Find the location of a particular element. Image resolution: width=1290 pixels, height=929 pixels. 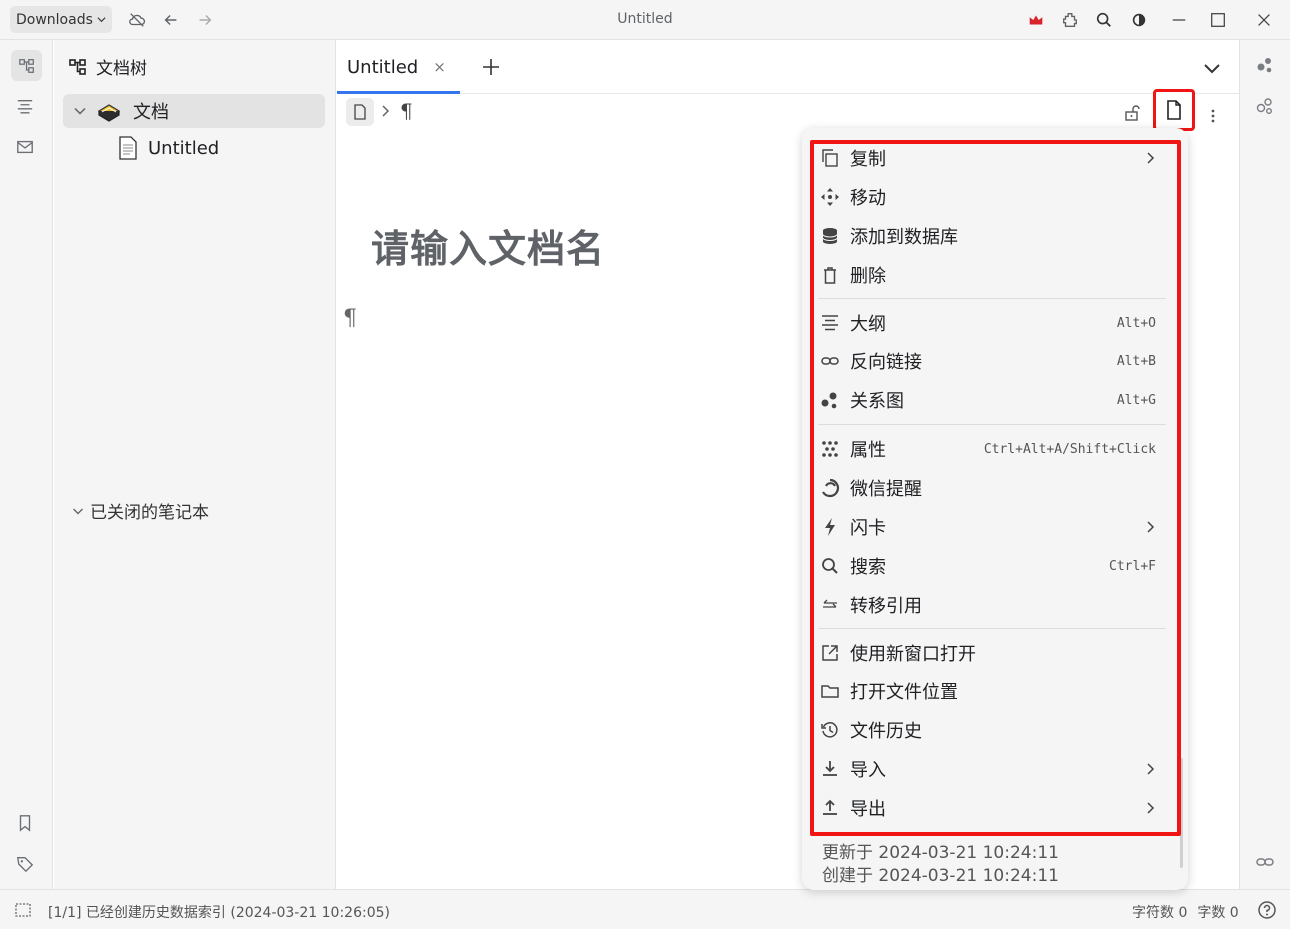

graph-icon is located at coordinates (1265, 65).